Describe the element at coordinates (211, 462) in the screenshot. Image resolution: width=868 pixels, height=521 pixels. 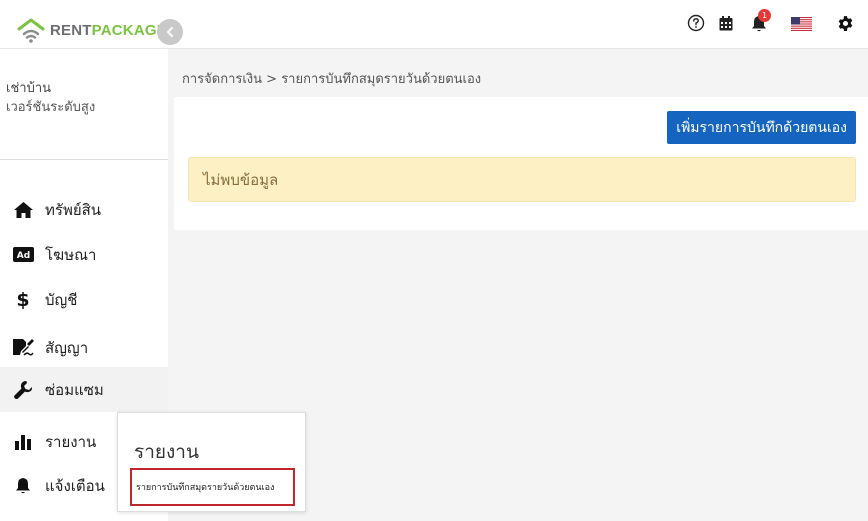
I see `reports-flyout-menu: รายงาน รายการบันทึกสมุดรายวันด้วยตนเอง` at that location.